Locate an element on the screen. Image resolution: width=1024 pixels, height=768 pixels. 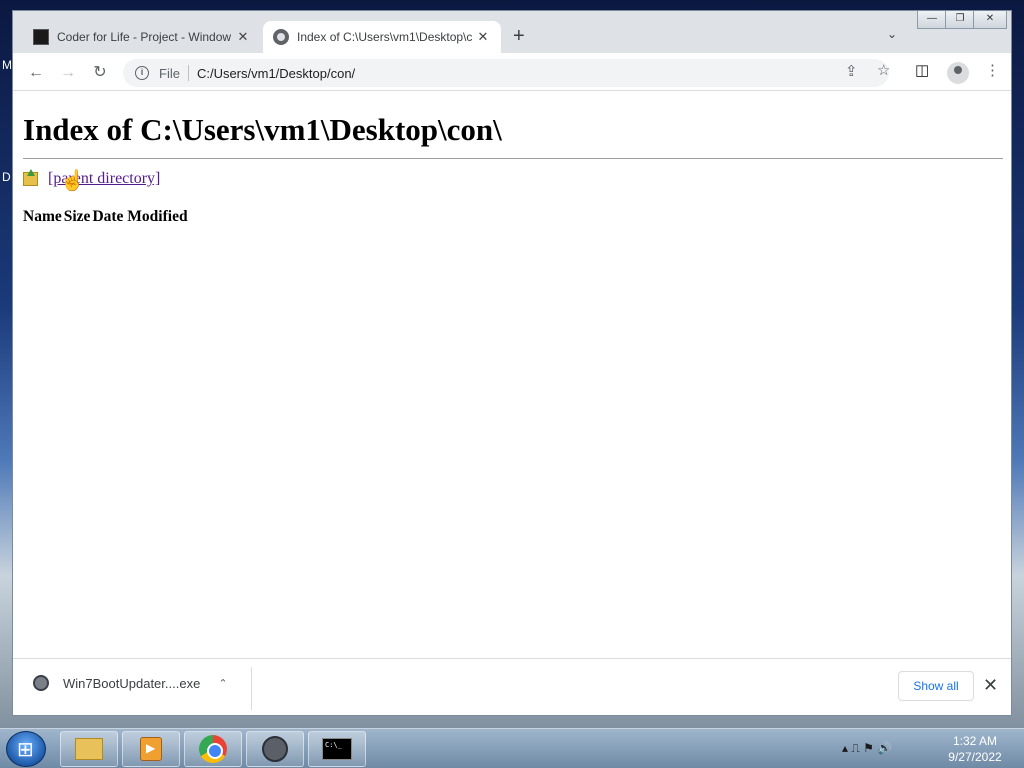
tab-coder-for-life: Coder for Life - Project - Window ✕ is located at coordinates (142, 37).